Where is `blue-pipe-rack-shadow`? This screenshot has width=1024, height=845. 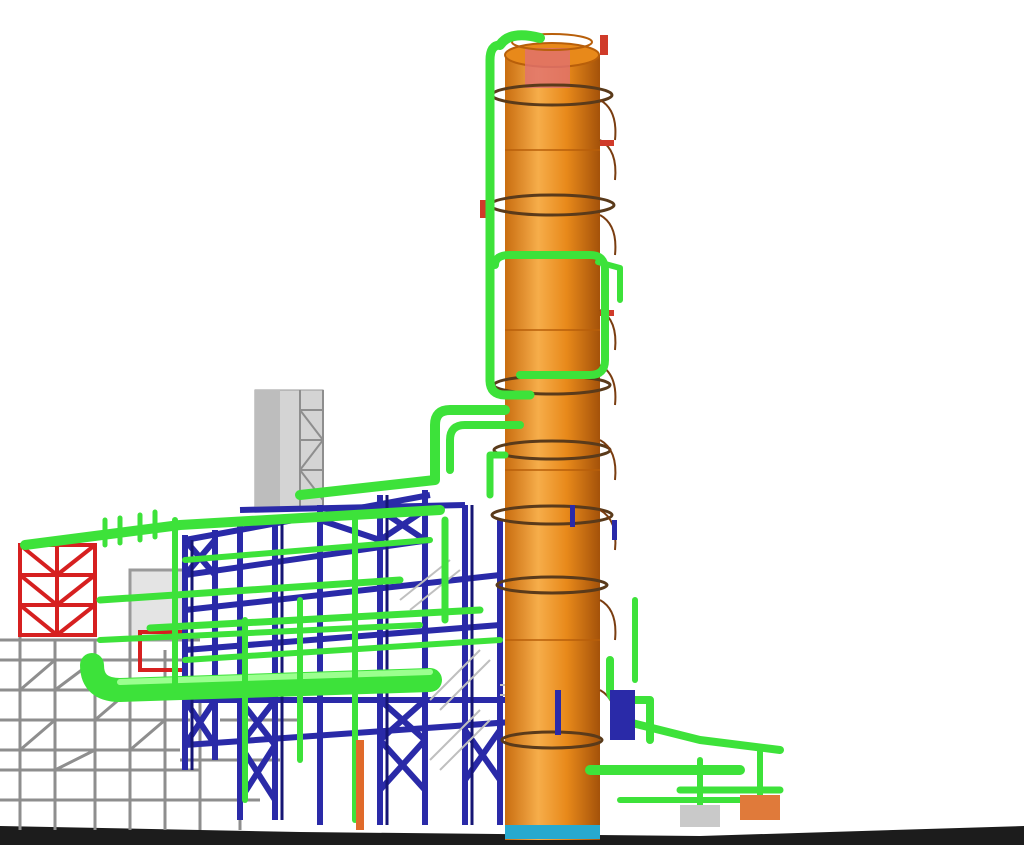
blue-pipe-rack-shadow is located at coordinates (332, 660).